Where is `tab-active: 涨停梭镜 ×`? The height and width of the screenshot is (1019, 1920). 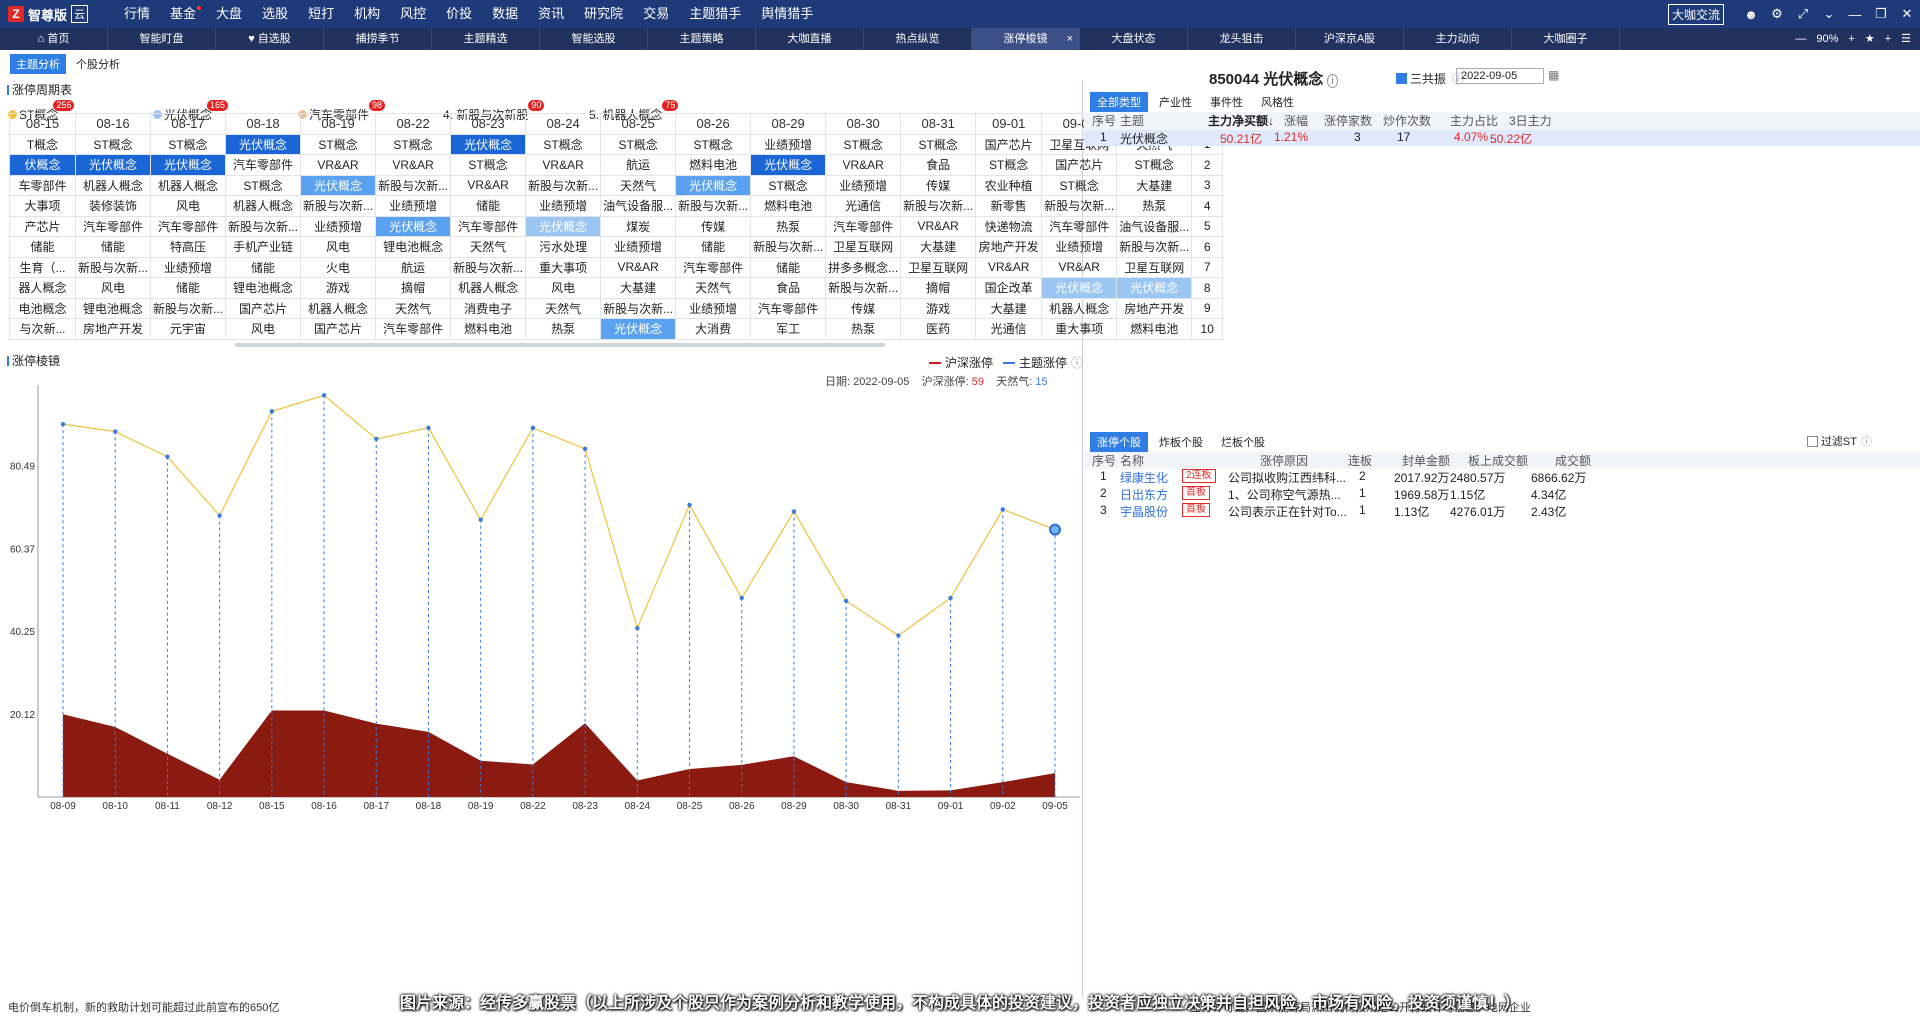 tab-active: 涨停梭镜 × is located at coordinates (1026, 39).